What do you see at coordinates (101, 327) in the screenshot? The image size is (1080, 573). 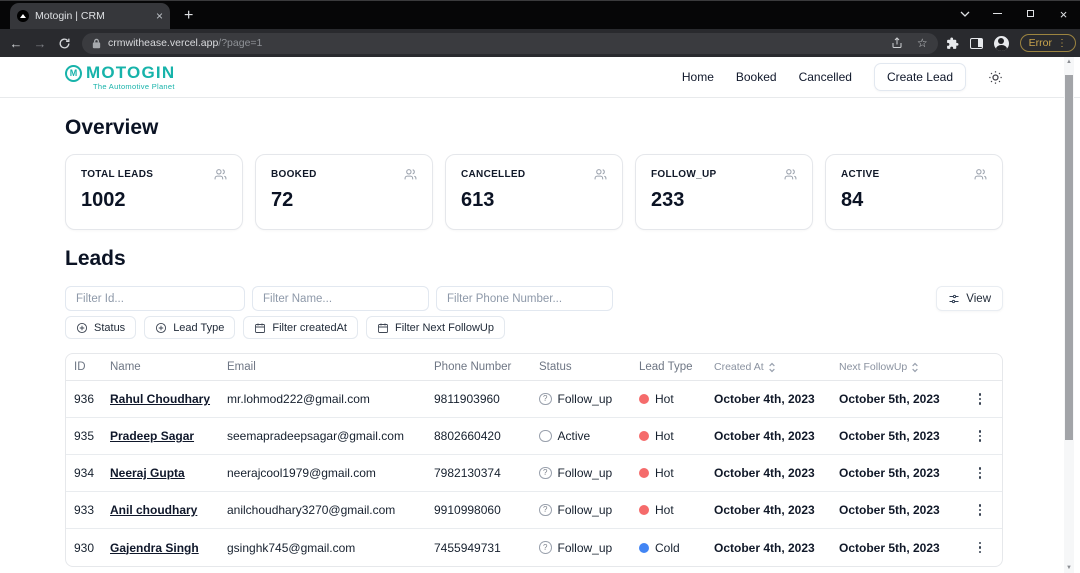 I see `status-filter-button: Status` at bounding box center [101, 327].